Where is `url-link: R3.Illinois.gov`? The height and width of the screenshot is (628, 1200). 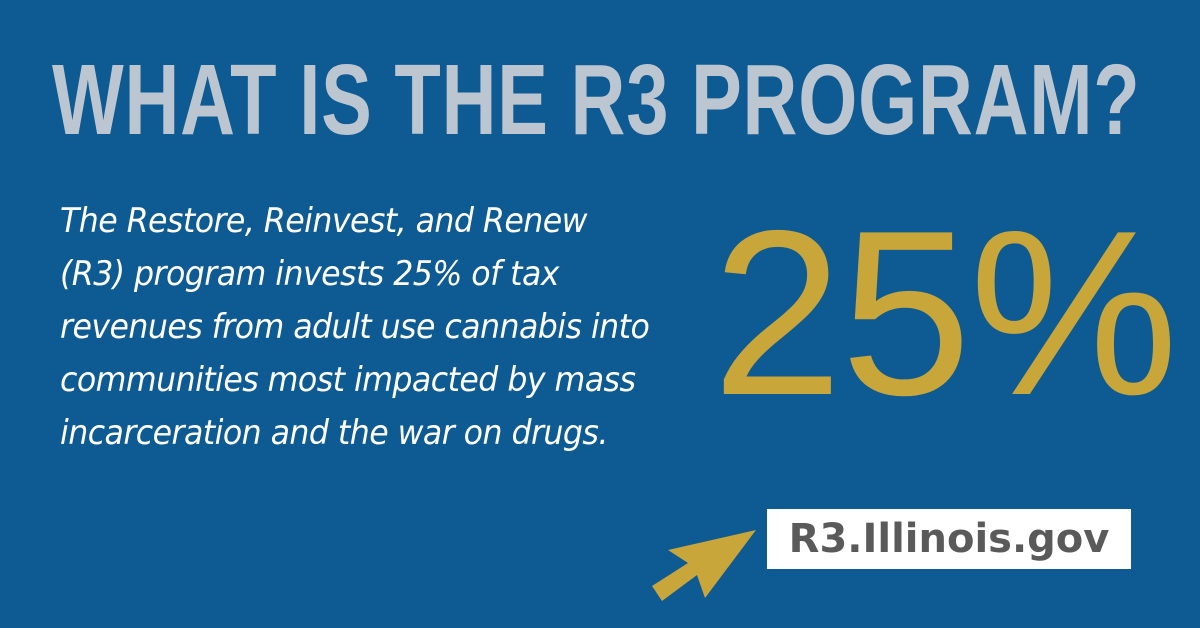 url-link: R3.Illinois.gov is located at coordinates (949, 539).